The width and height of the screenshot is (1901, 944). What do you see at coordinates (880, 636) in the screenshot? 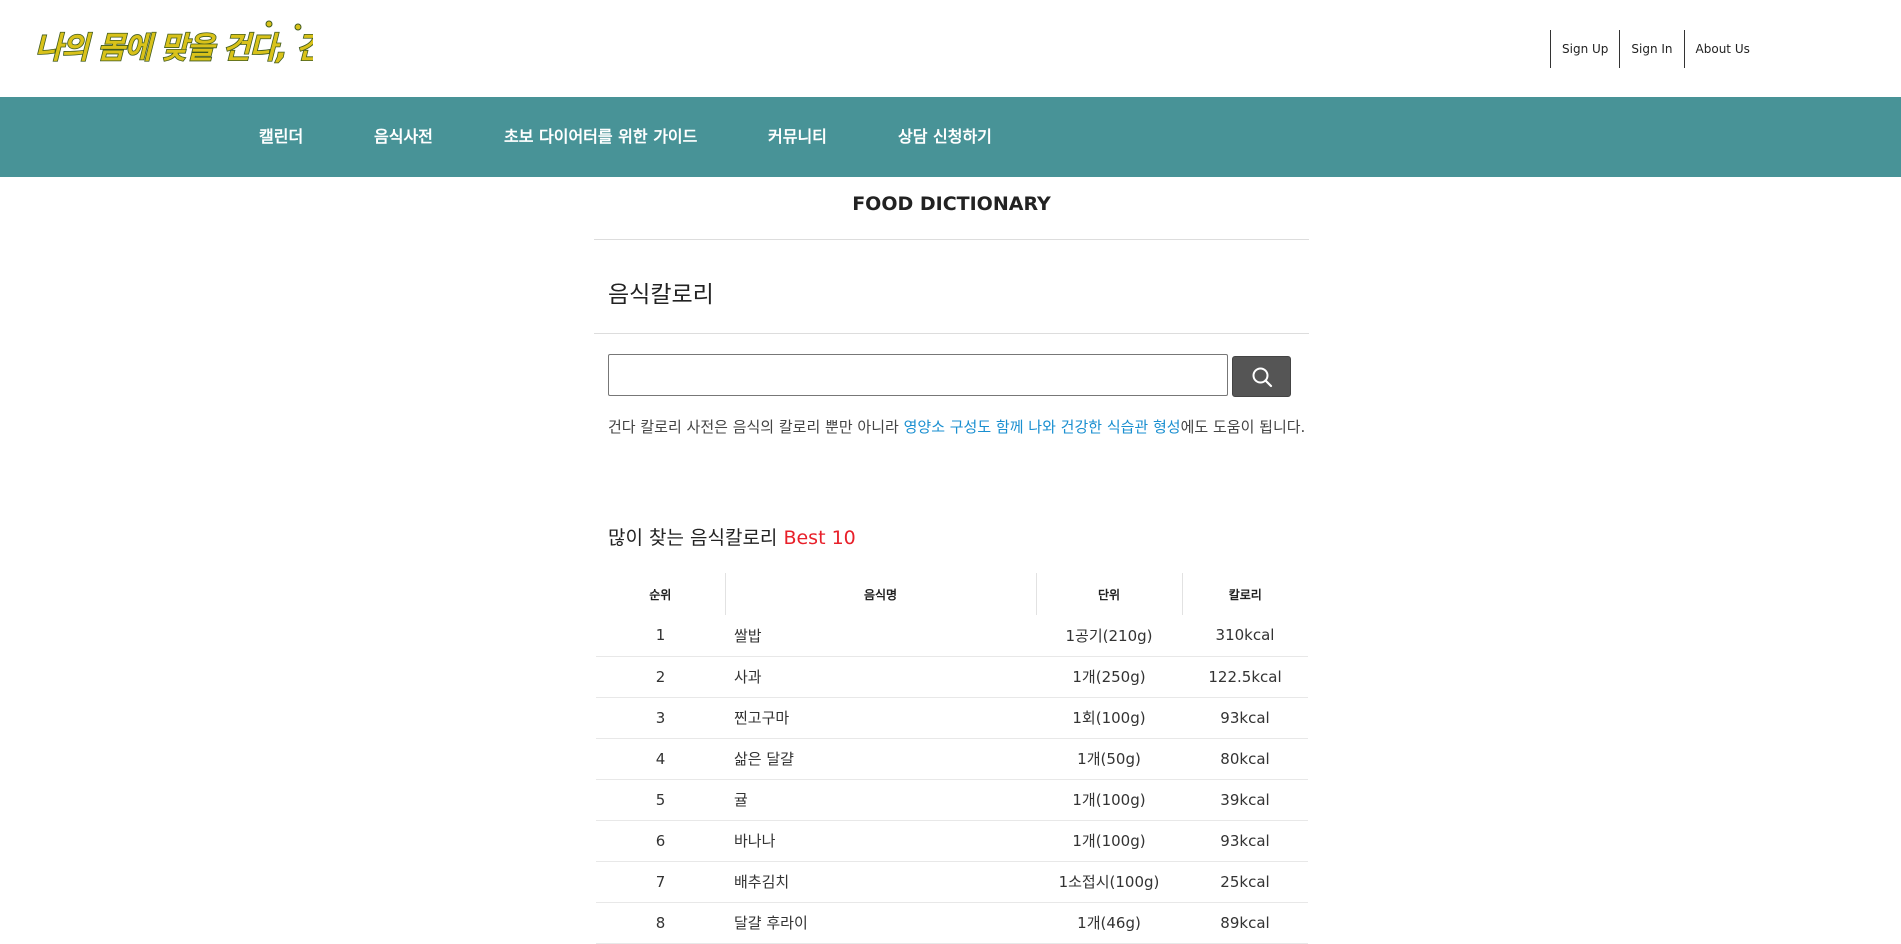
I see `food-name-cell: 쌀밥` at bounding box center [880, 636].